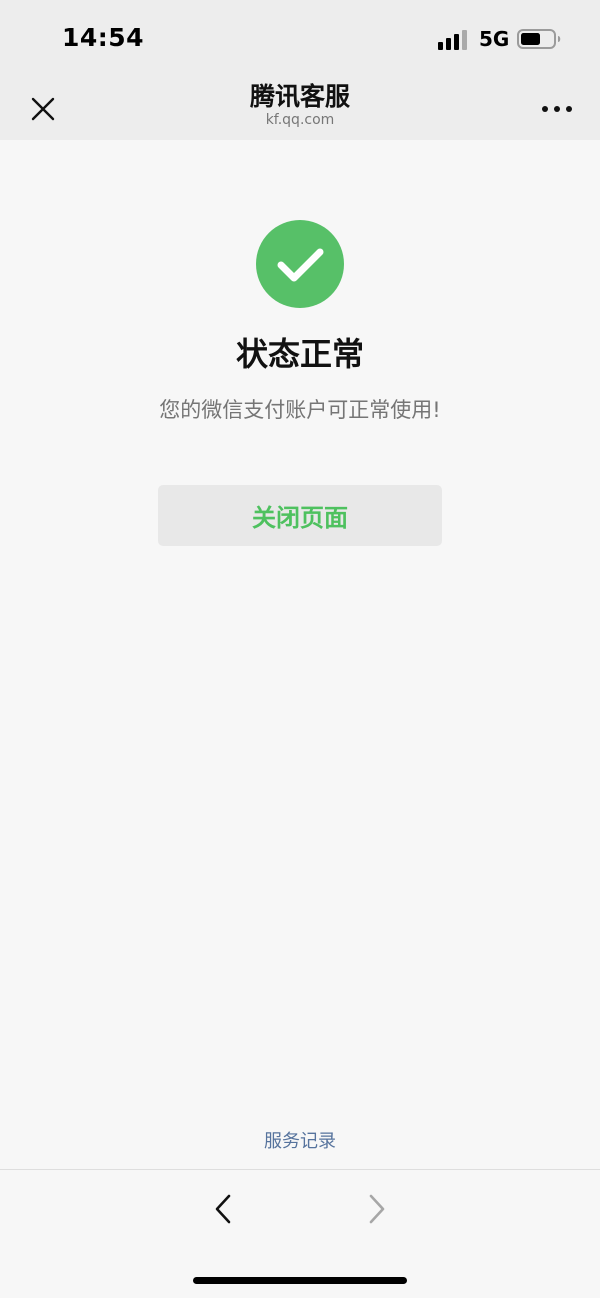 The image size is (600, 1298). I want to click on close-button, so click(43, 109).